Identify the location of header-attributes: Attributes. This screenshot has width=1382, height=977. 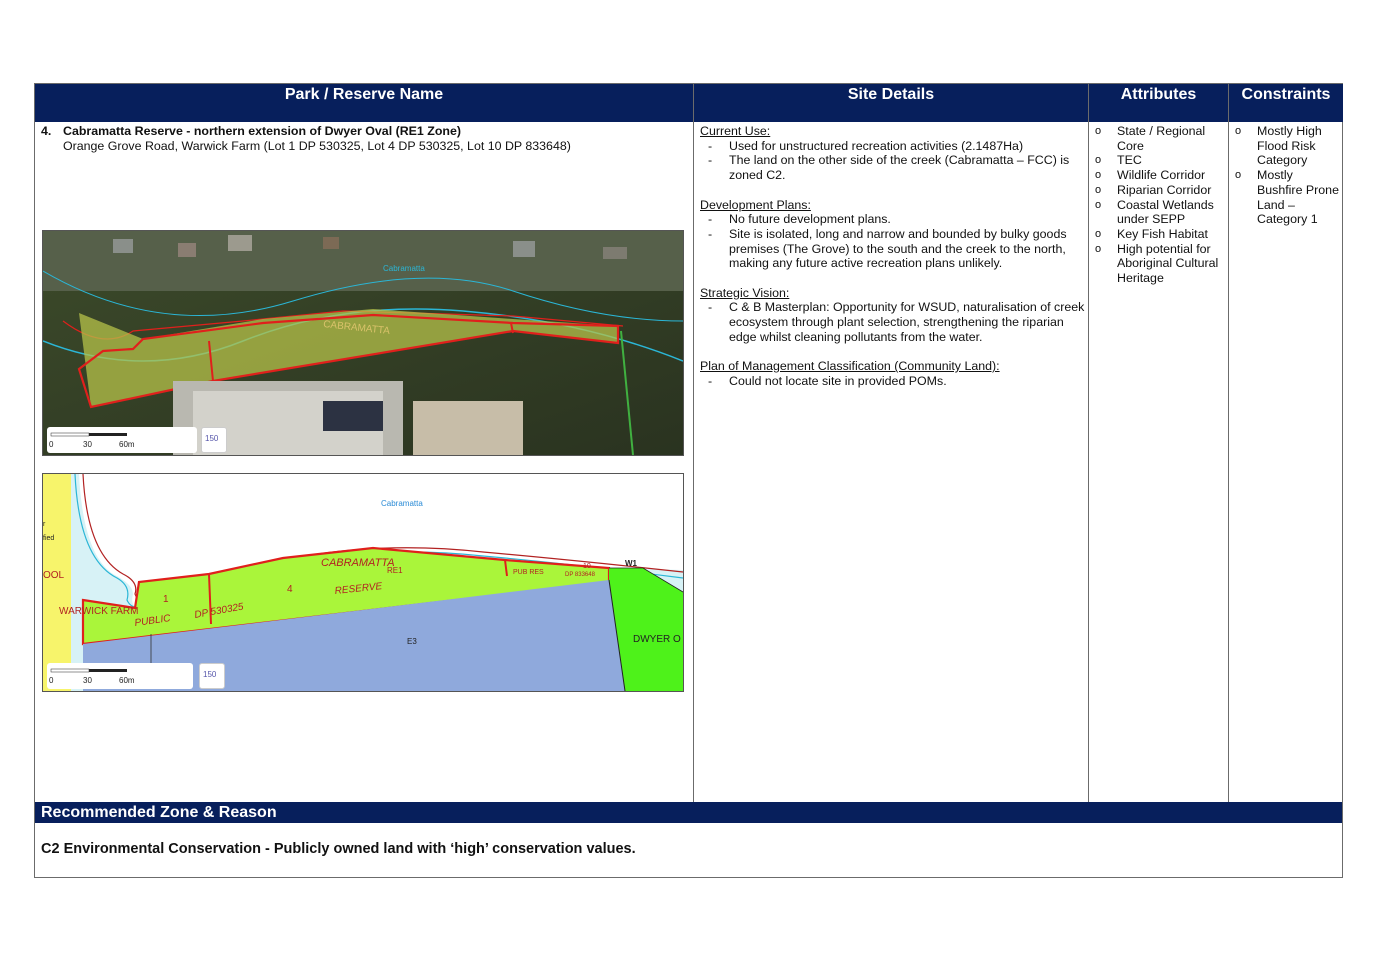
(1158, 103).